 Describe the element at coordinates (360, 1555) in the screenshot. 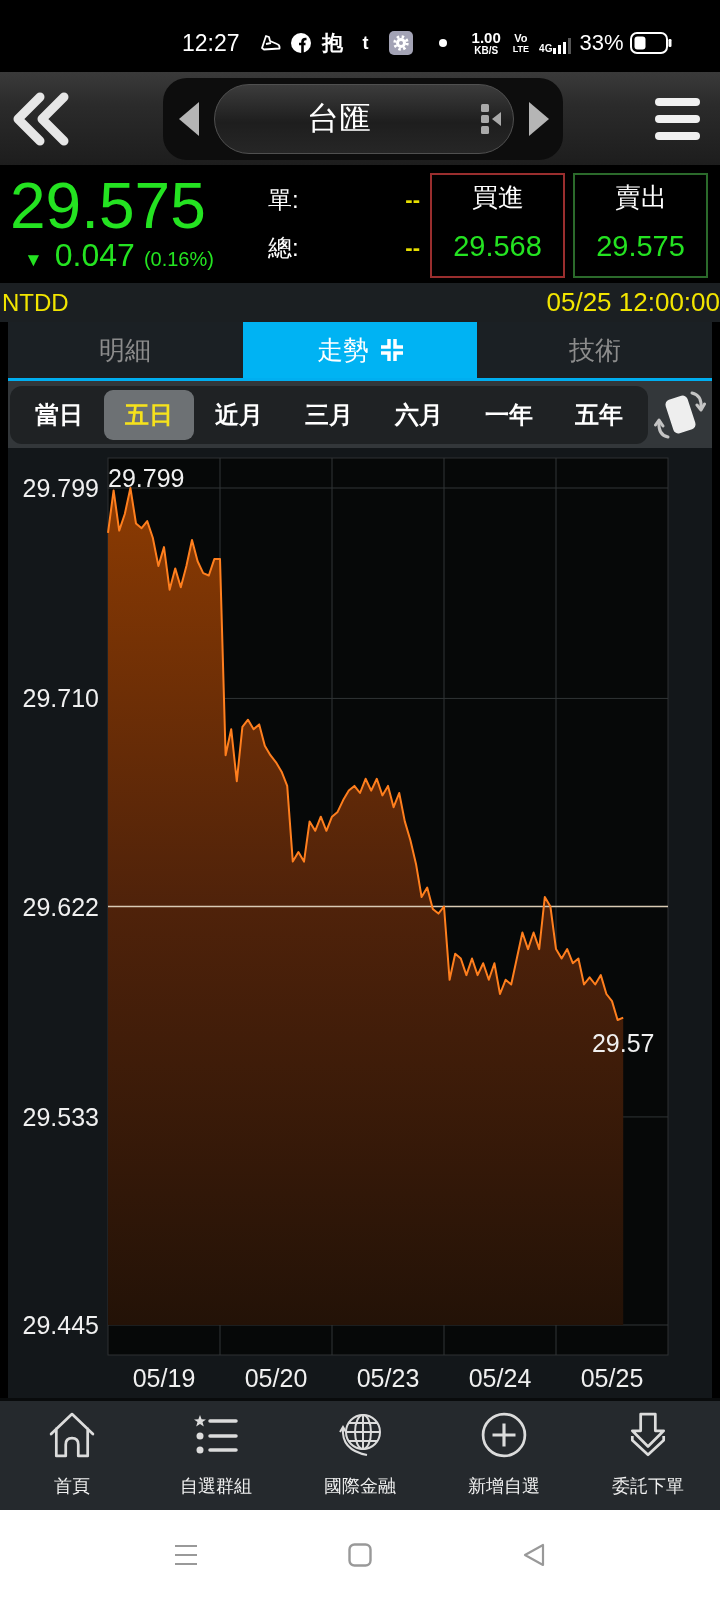

I see `home-square-icon` at that location.